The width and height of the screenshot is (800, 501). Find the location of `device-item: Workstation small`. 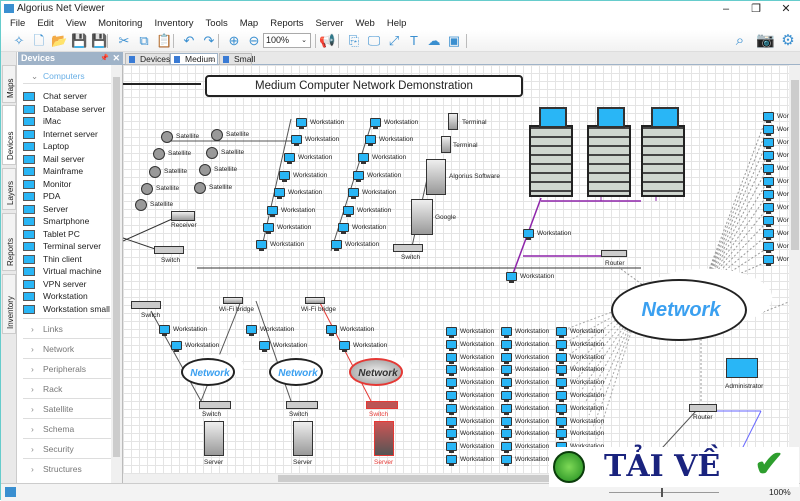

device-item: Workstation small is located at coordinates (67, 309).